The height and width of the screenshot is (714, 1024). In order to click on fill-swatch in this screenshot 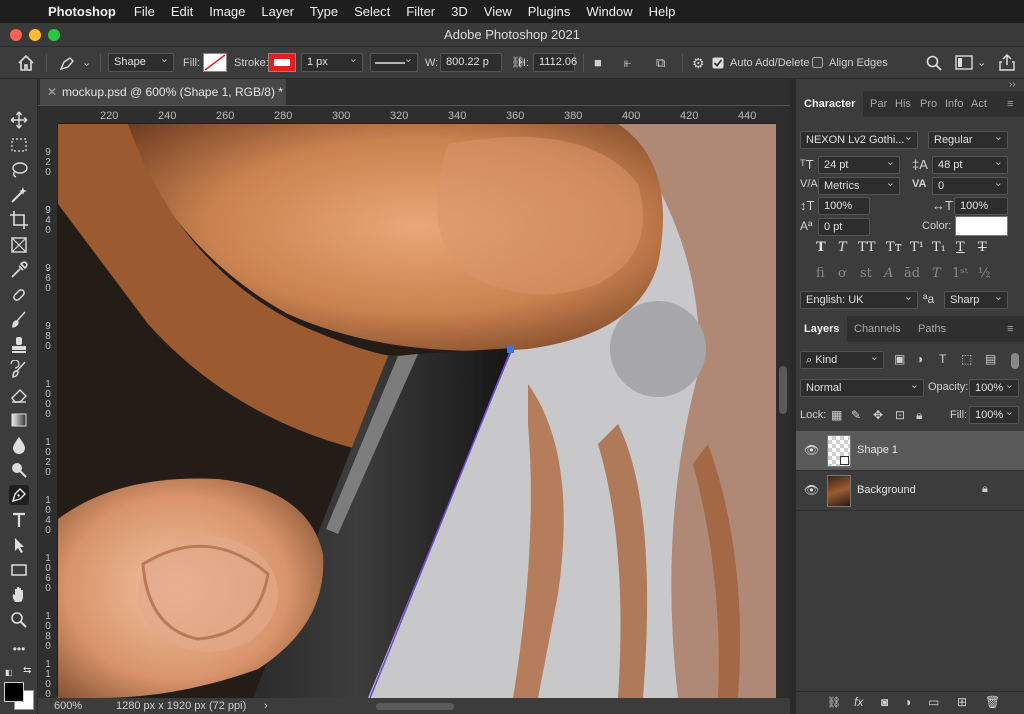, I will do `click(215, 62)`.